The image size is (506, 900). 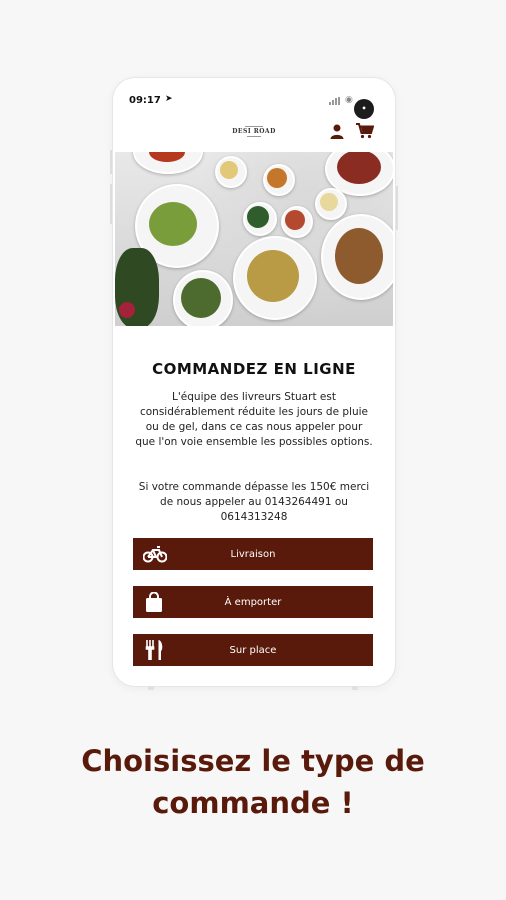 I want to click on phone-side-button, so click(x=396, y=208).